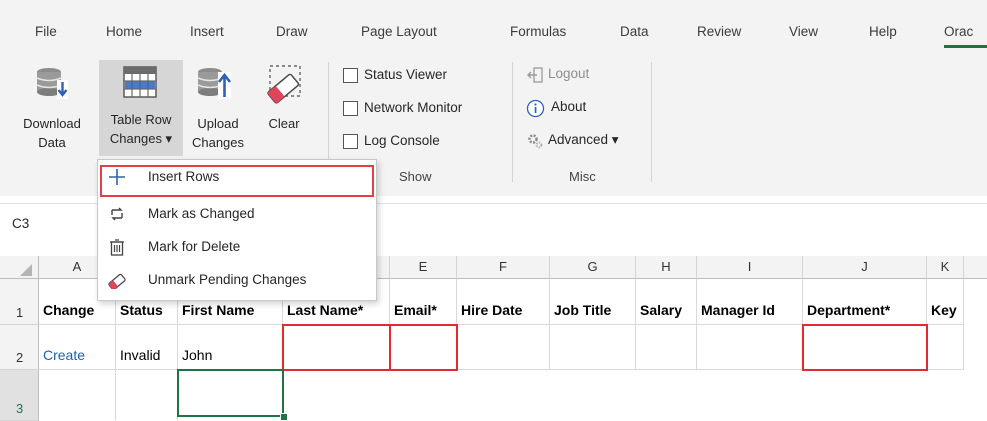 Image resolution: width=987 pixels, height=421 pixels. I want to click on about-button: About, so click(576, 108).